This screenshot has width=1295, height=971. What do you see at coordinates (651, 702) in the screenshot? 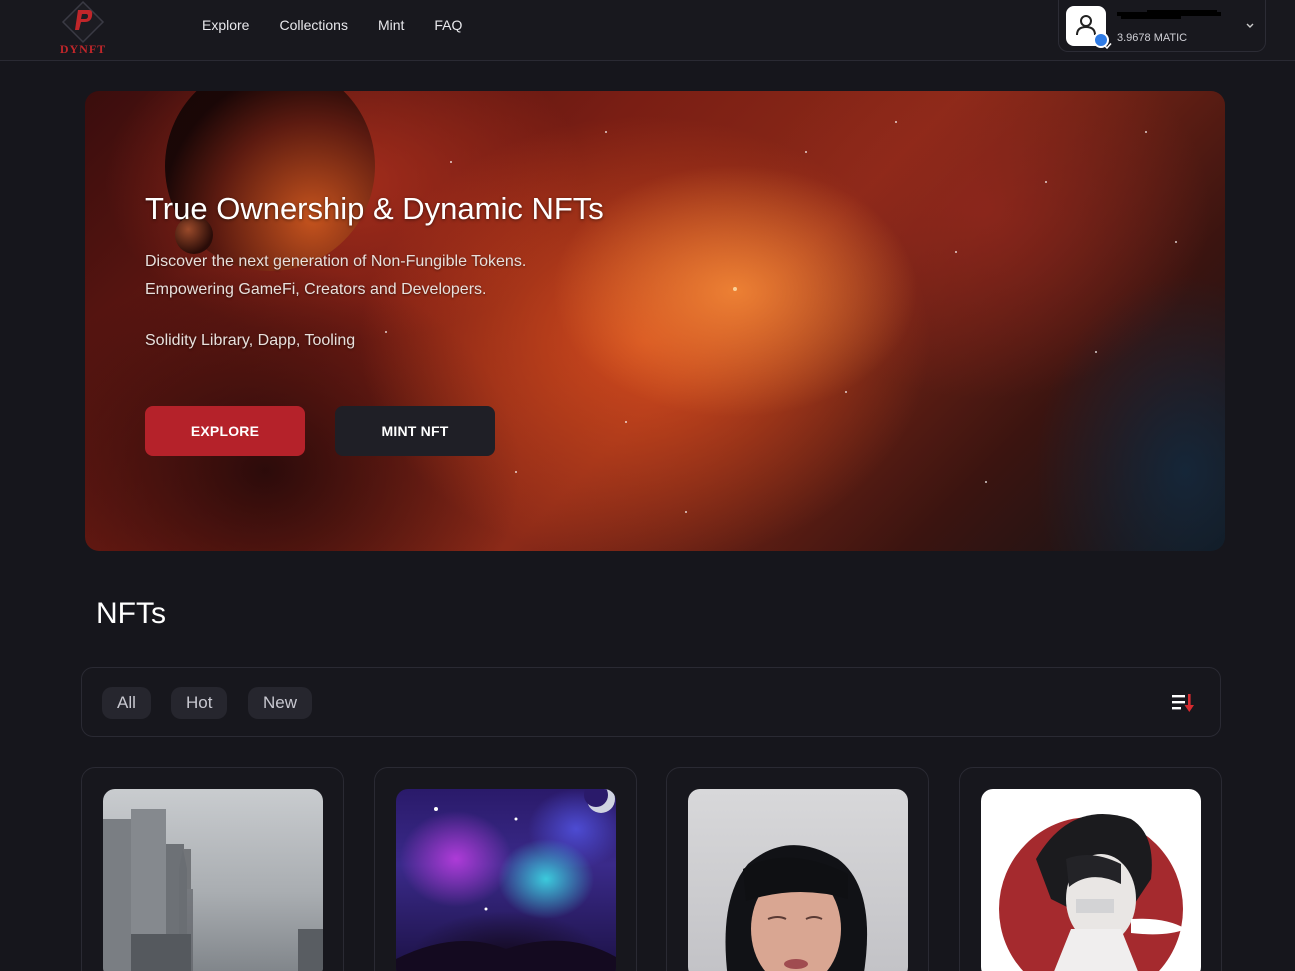
I see `filter-bar: All Hot New` at bounding box center [651, 702].